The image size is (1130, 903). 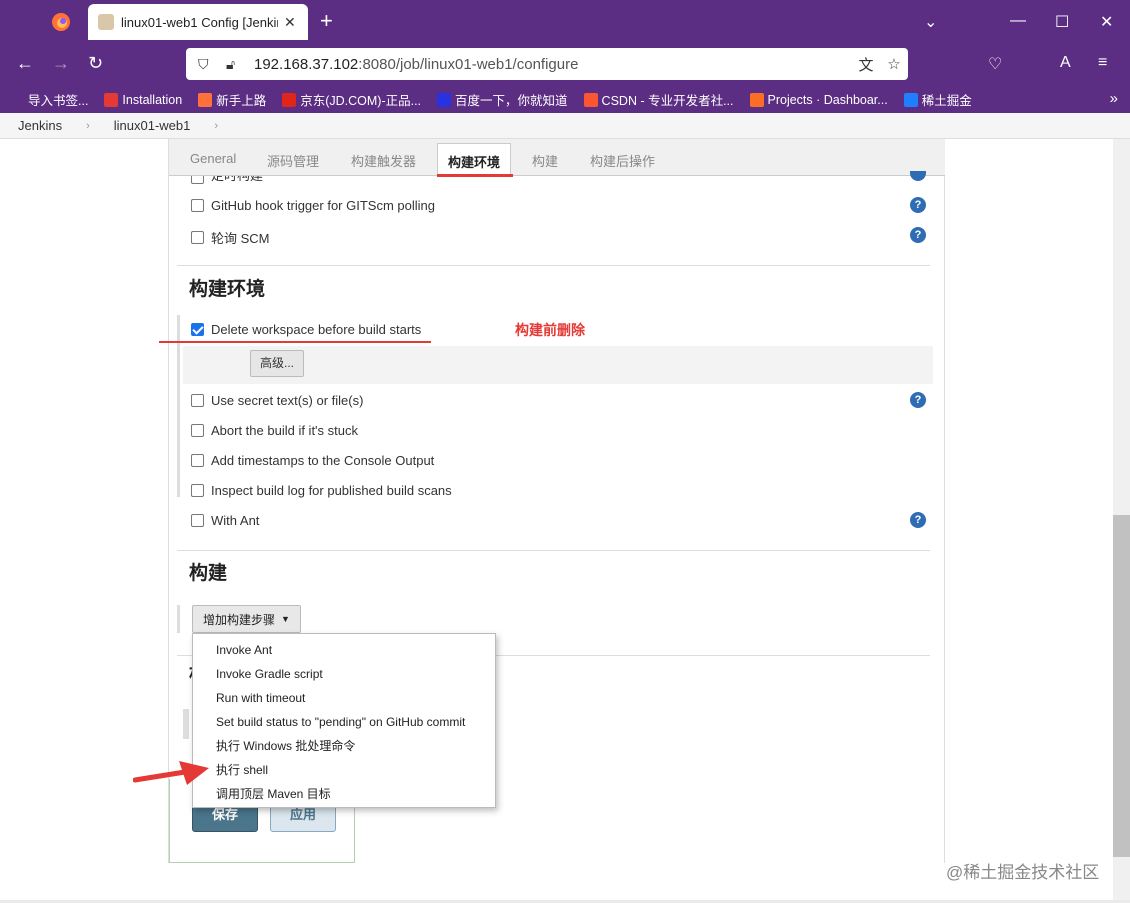 What do you see at coordinates (313, 205) in the screenshot?
I see `trigger-github-hook: GitHub hook trigger for GITScm polling` at bounding box center [313, 205].